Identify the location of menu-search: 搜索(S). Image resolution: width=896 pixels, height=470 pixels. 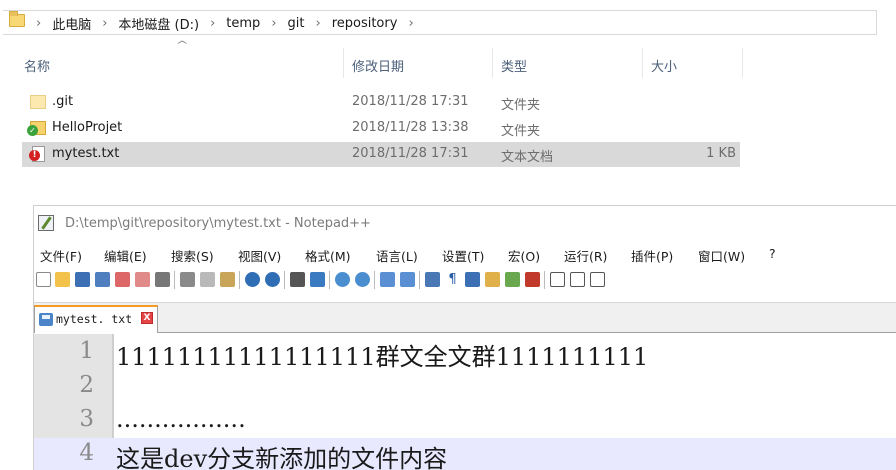
(192, 255).